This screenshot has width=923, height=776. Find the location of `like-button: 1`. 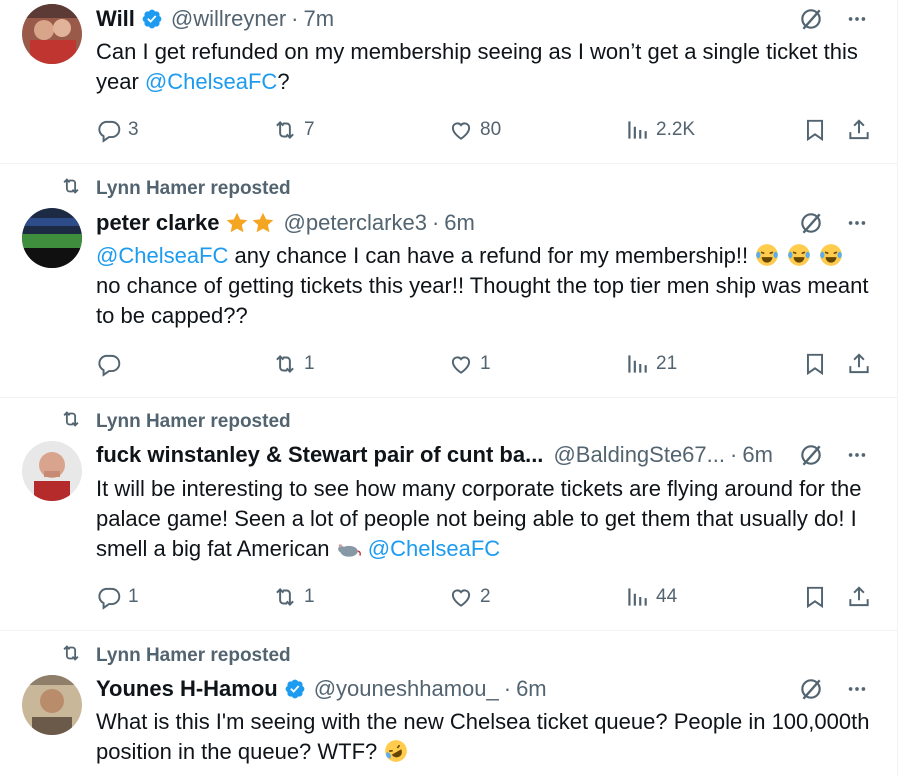

like-button: 1 is located at coordinates (469, 364).